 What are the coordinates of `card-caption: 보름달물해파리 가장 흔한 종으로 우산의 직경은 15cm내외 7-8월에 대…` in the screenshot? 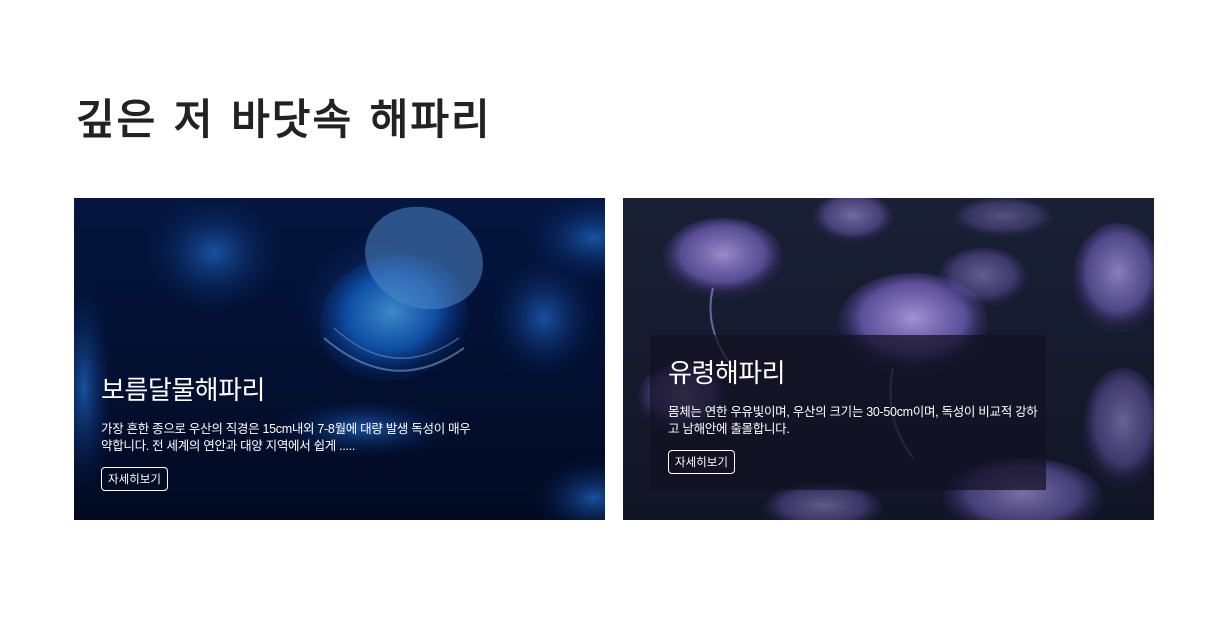 It's located at (291, 430).